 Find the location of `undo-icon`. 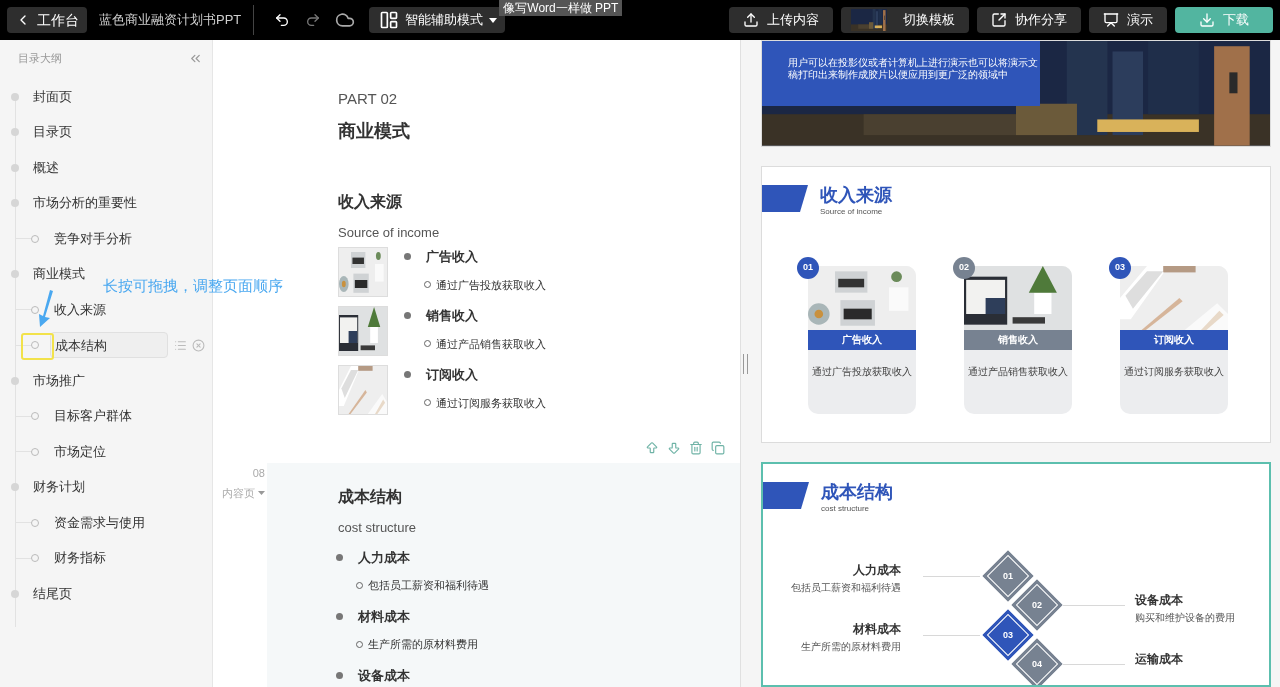

undo-icon is located at coordinates (282, 20).